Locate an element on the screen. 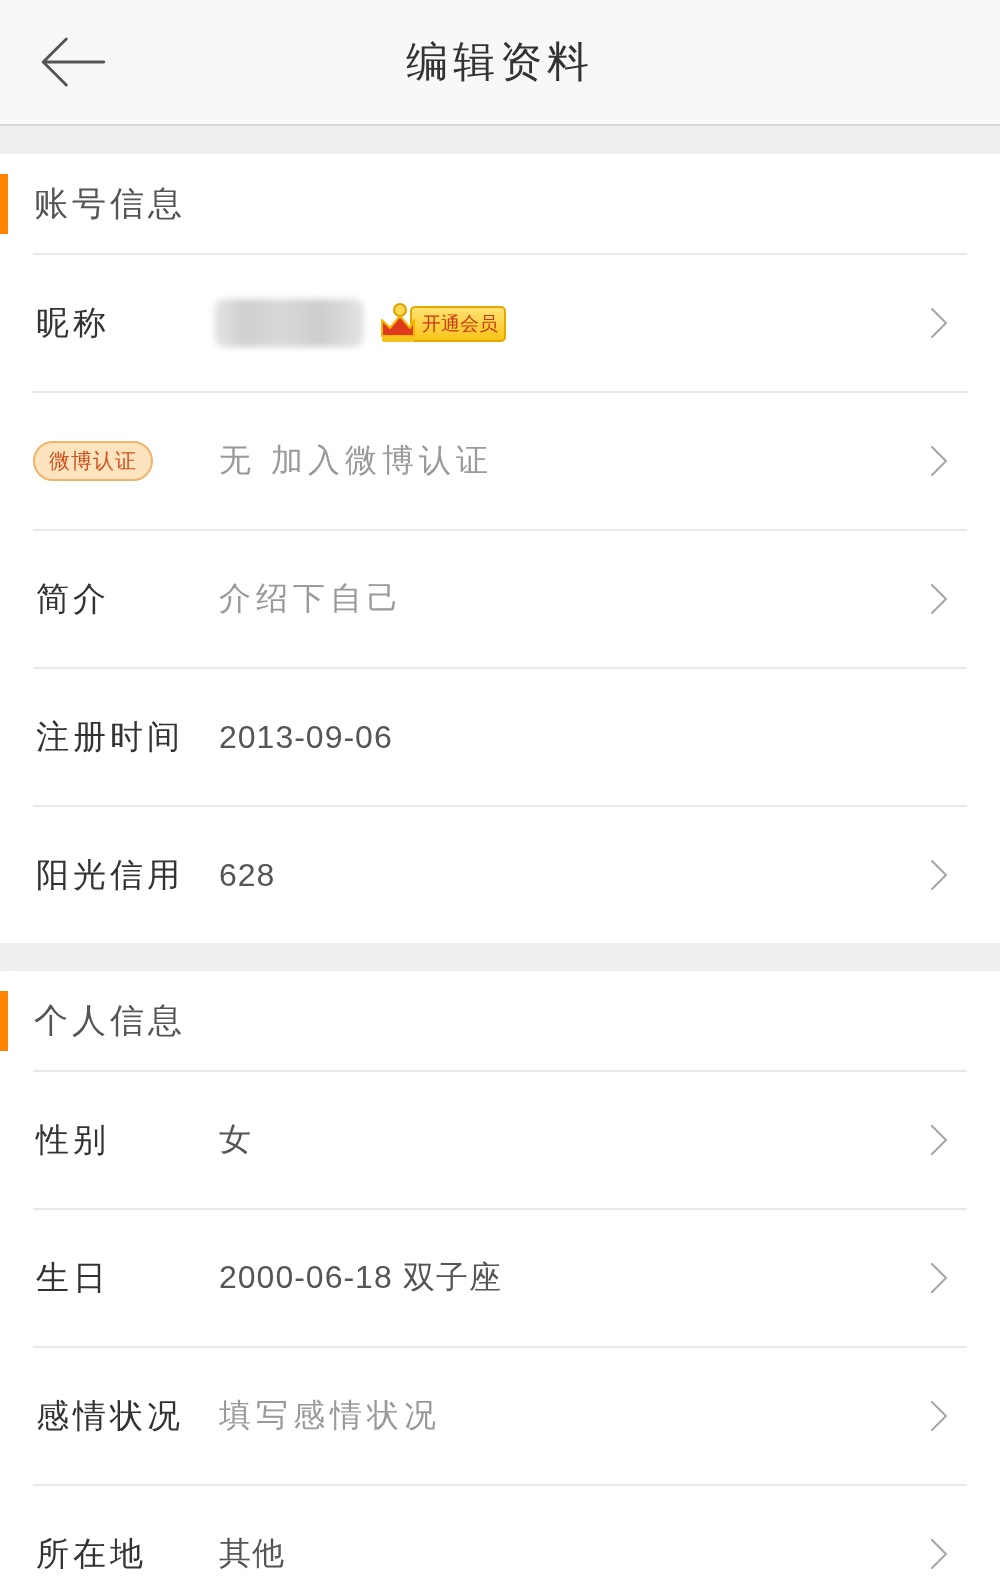  verification-badge: 微博认证 is located at coordinates (93, 461).